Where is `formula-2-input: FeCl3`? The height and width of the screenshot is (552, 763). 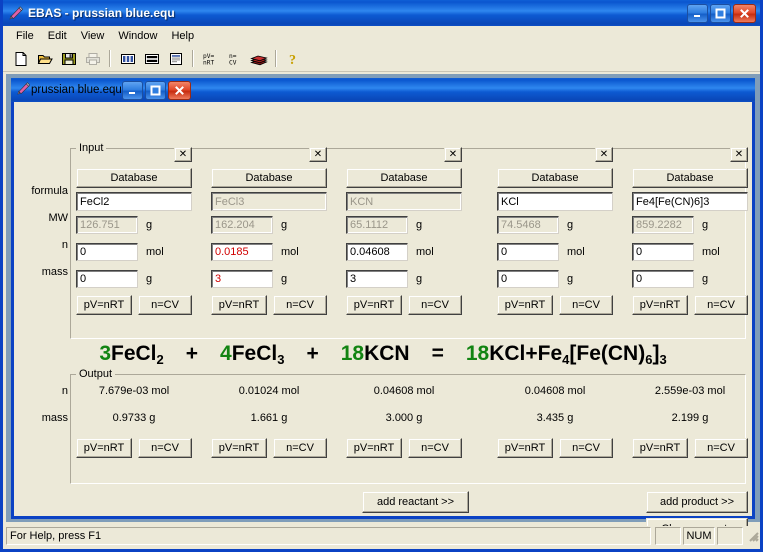 formula-2-input: FeCl3 is located at coordinates (269, 201).